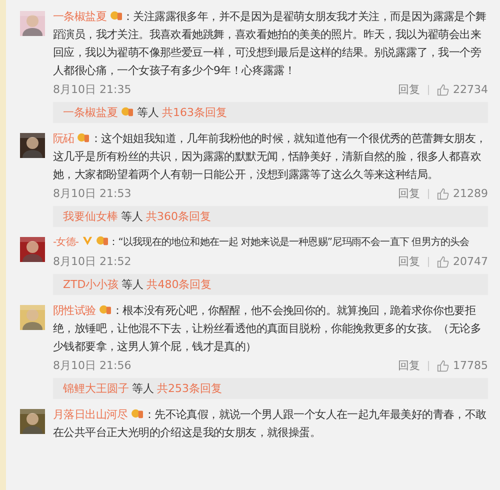  What do you see at coordinates (91, 284) in the screenshot?
I see `replier-link: ZTD小小孩` at bounding box center [91, 284].